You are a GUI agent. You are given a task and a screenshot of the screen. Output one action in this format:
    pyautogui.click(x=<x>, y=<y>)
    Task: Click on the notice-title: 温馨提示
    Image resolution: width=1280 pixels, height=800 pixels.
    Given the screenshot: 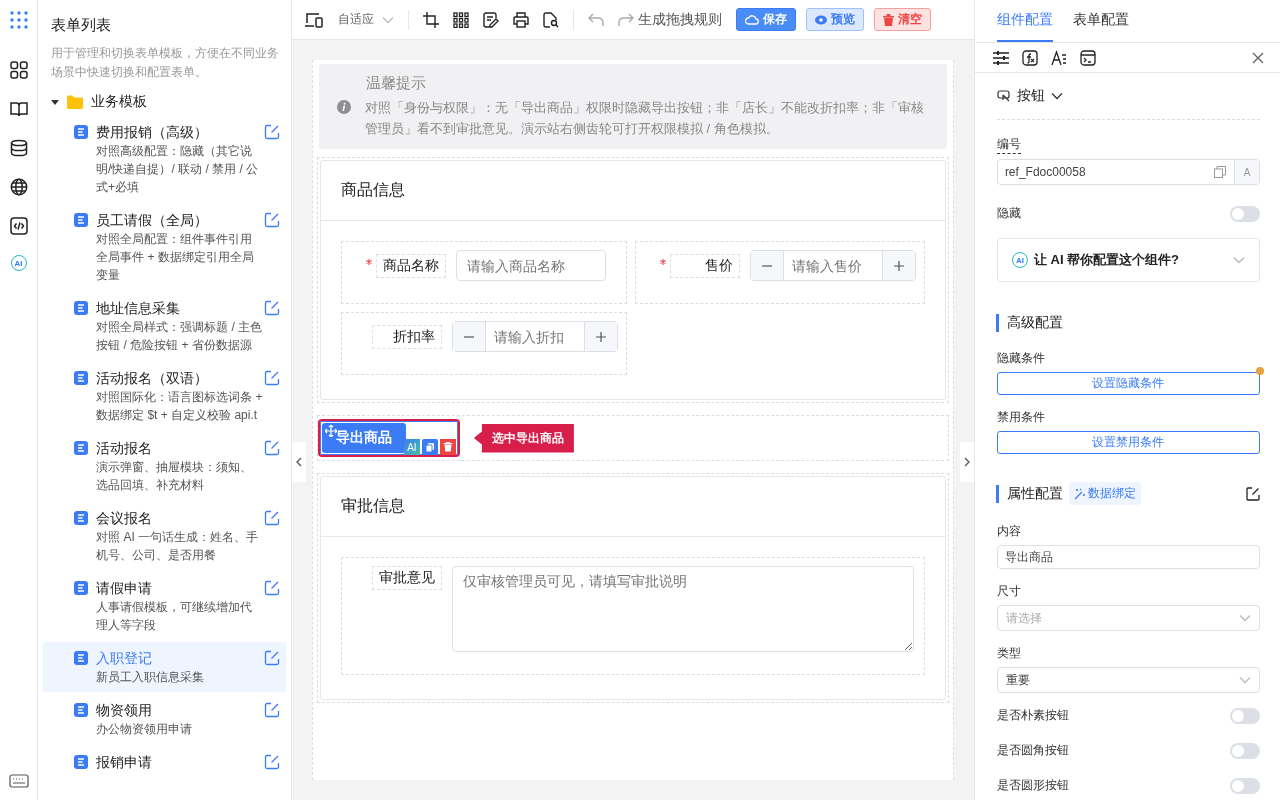 What is the action you would take?
    pyautogui.click(x=396, y=83)
    